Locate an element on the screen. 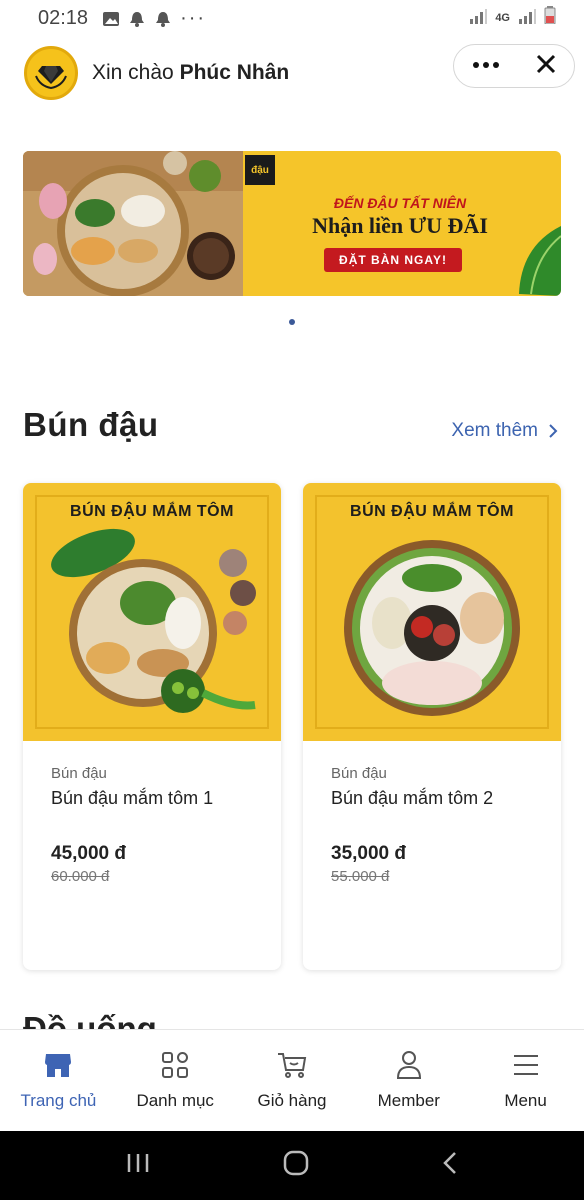  nav-label-member: Member is located at coordinates (408, 1100).